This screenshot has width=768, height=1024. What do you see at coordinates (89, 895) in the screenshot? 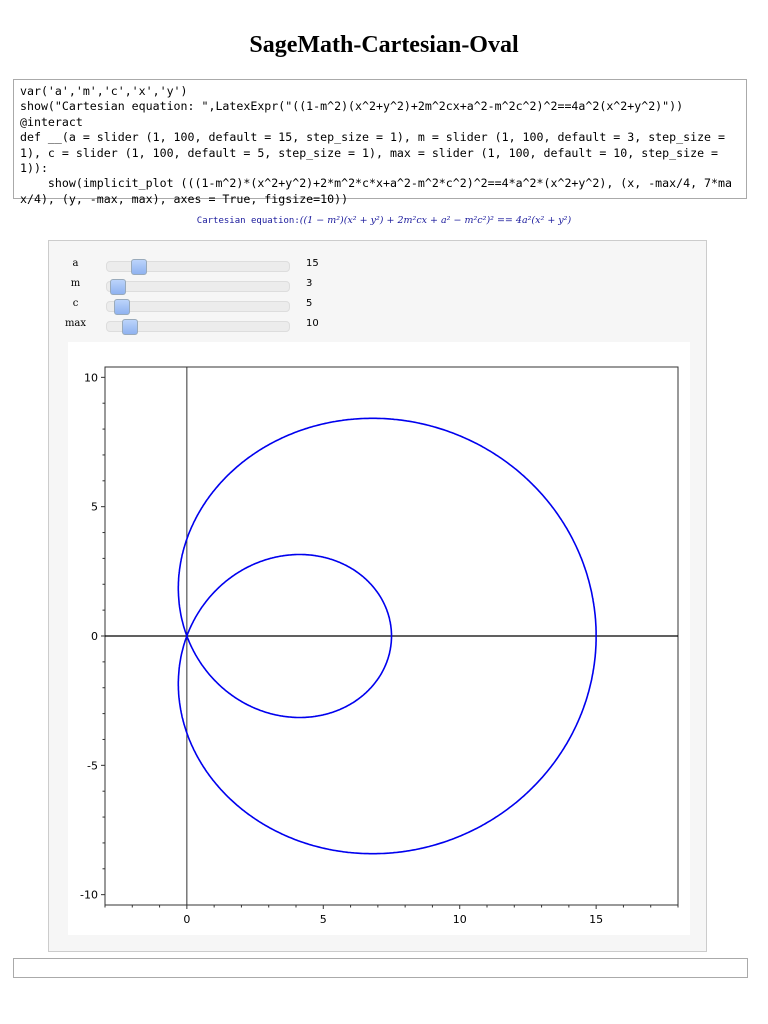
I see `y-tick-label: -10` at bounding box center [89, 895].